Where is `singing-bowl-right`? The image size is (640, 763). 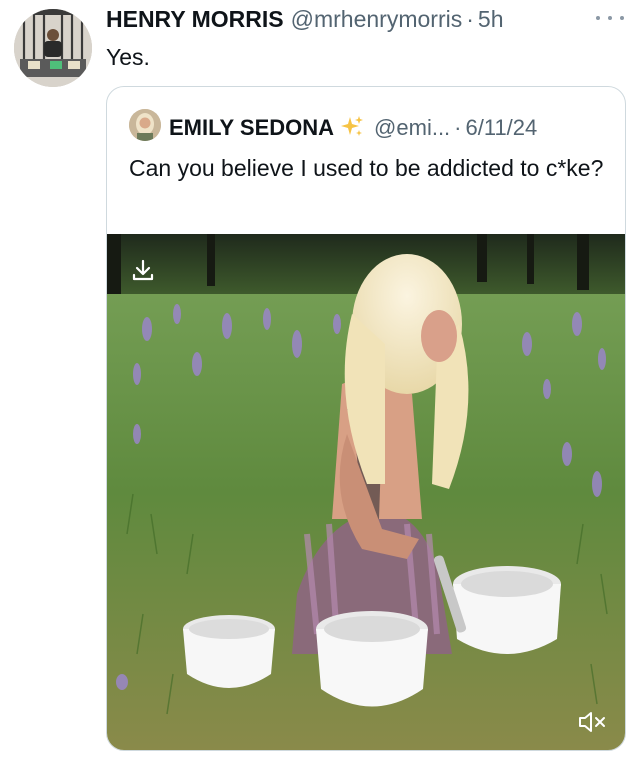
singing-bowl-right is located at coordinates (507, 610).